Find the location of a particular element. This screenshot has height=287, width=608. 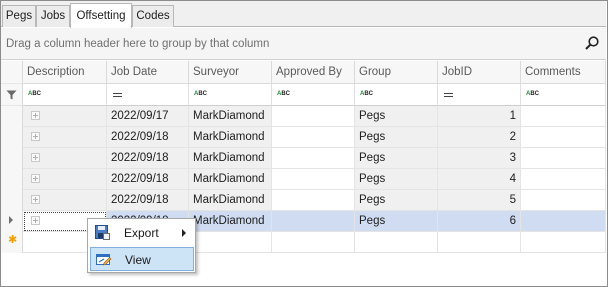

filter-surveyor: ABC is located at coordinates (230, 95).